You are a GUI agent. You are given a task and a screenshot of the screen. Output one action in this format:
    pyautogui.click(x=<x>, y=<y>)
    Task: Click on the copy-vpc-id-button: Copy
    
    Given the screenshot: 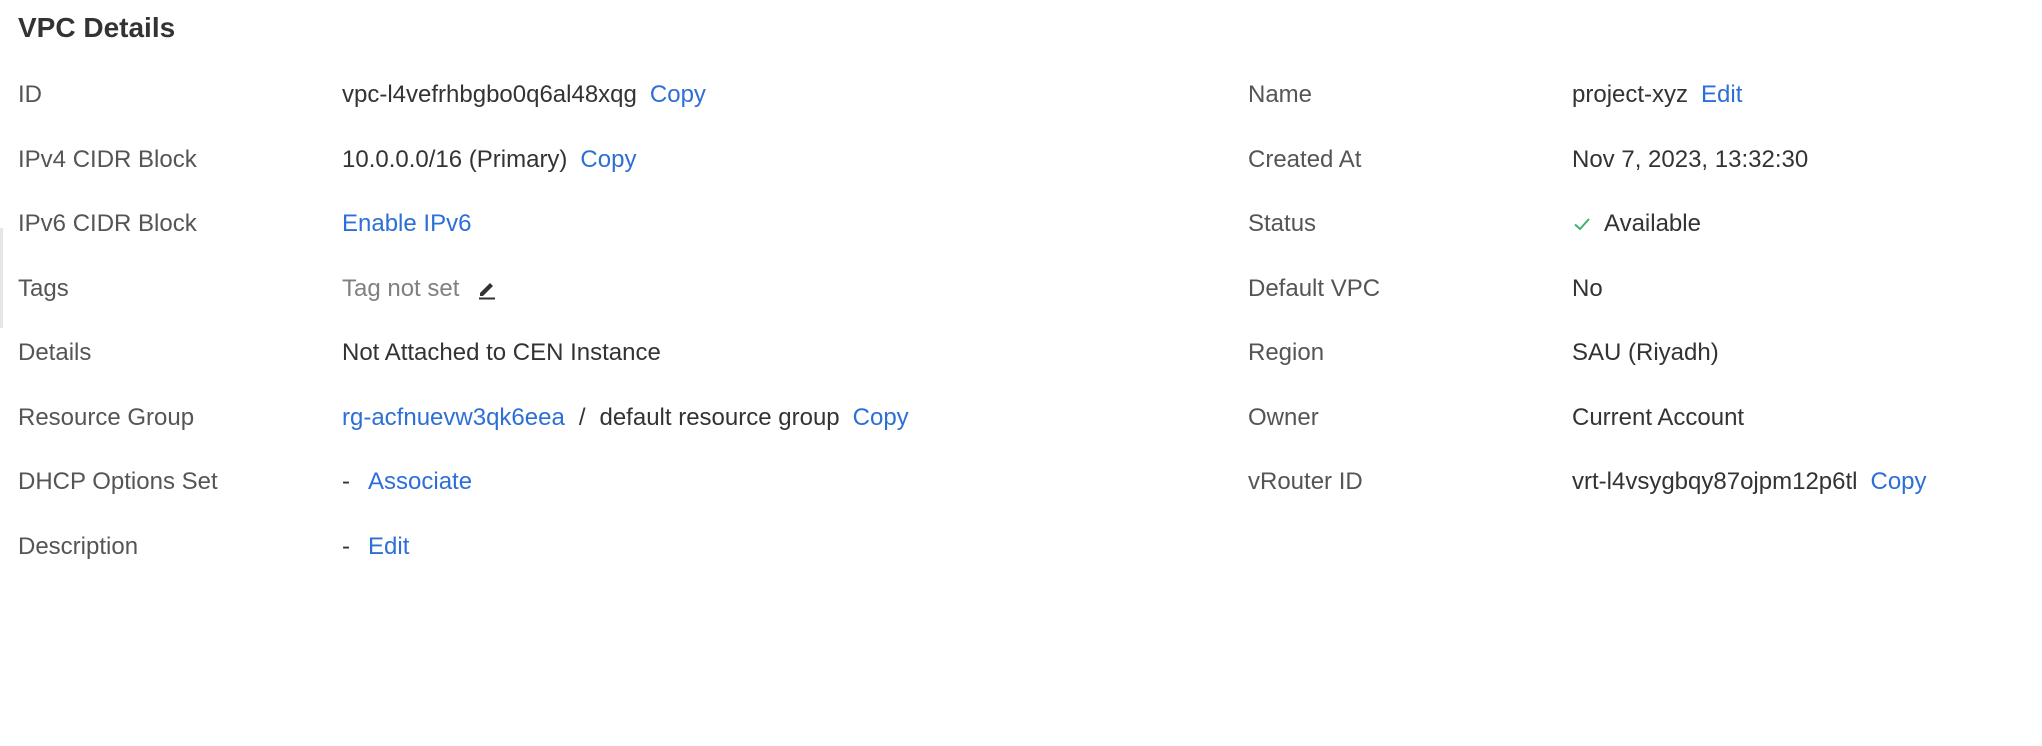 What is the action you would take?
    pyautogui.click(x=678, y=95)
    